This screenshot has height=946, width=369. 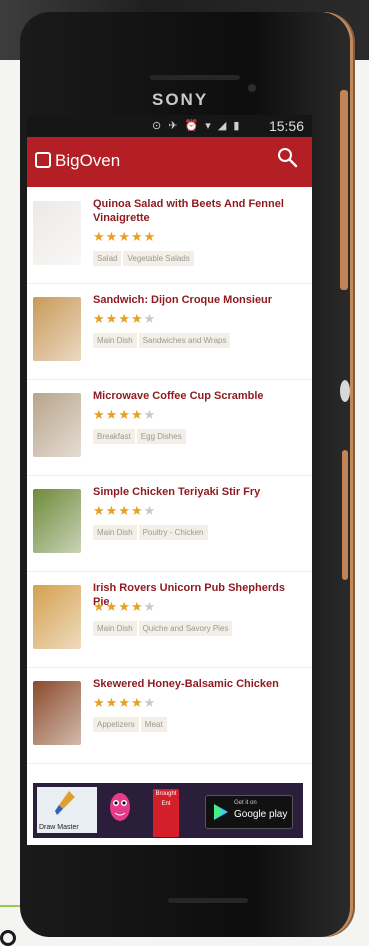 What do you see at coordinates (221, 812) in the screenshot?
I see `google-play-icon` at bounding box center [221, 812].